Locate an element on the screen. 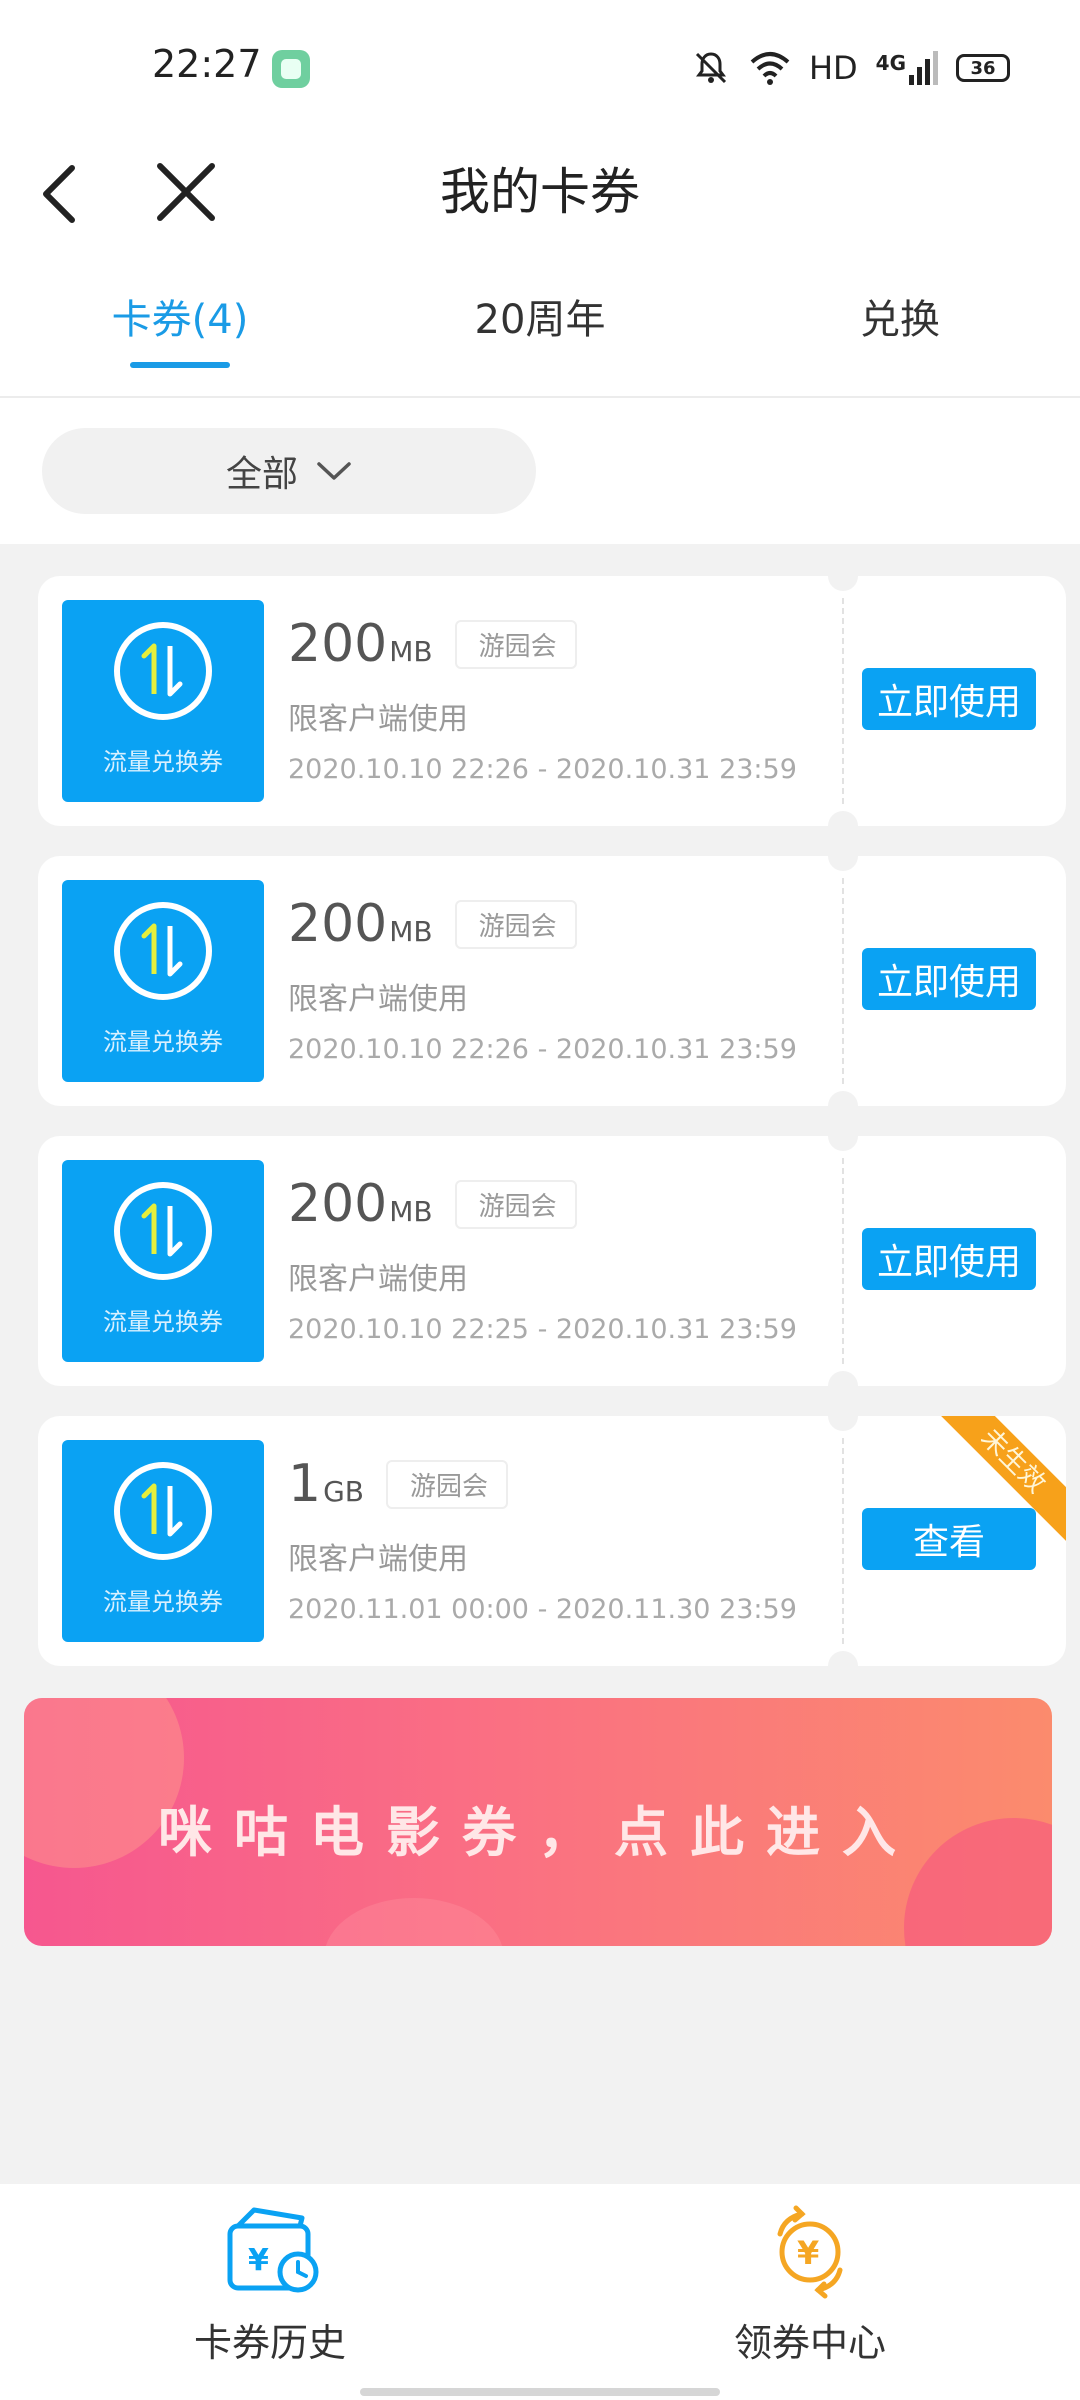  signal-icon: 4G is located at coordinates (907, 68).